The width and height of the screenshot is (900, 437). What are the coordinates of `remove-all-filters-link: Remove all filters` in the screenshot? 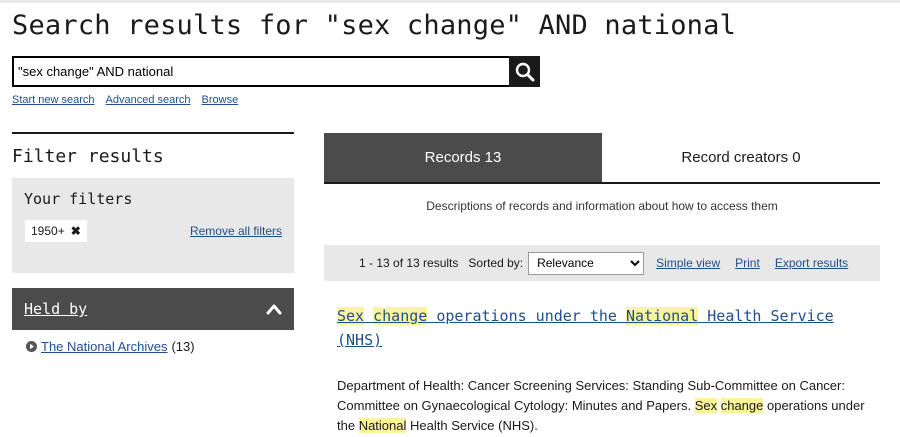 It's located at (236, 231).